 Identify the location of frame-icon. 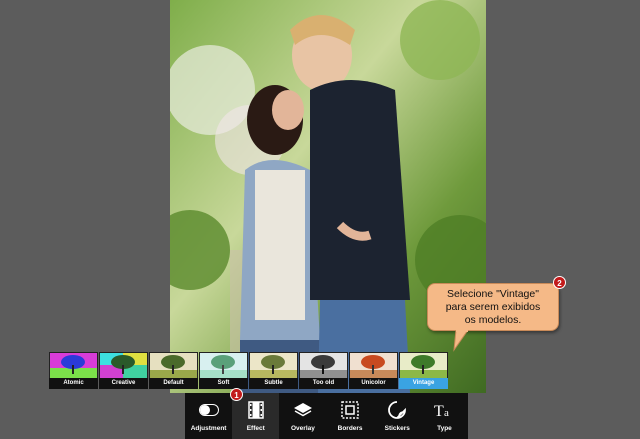
(350, 410).